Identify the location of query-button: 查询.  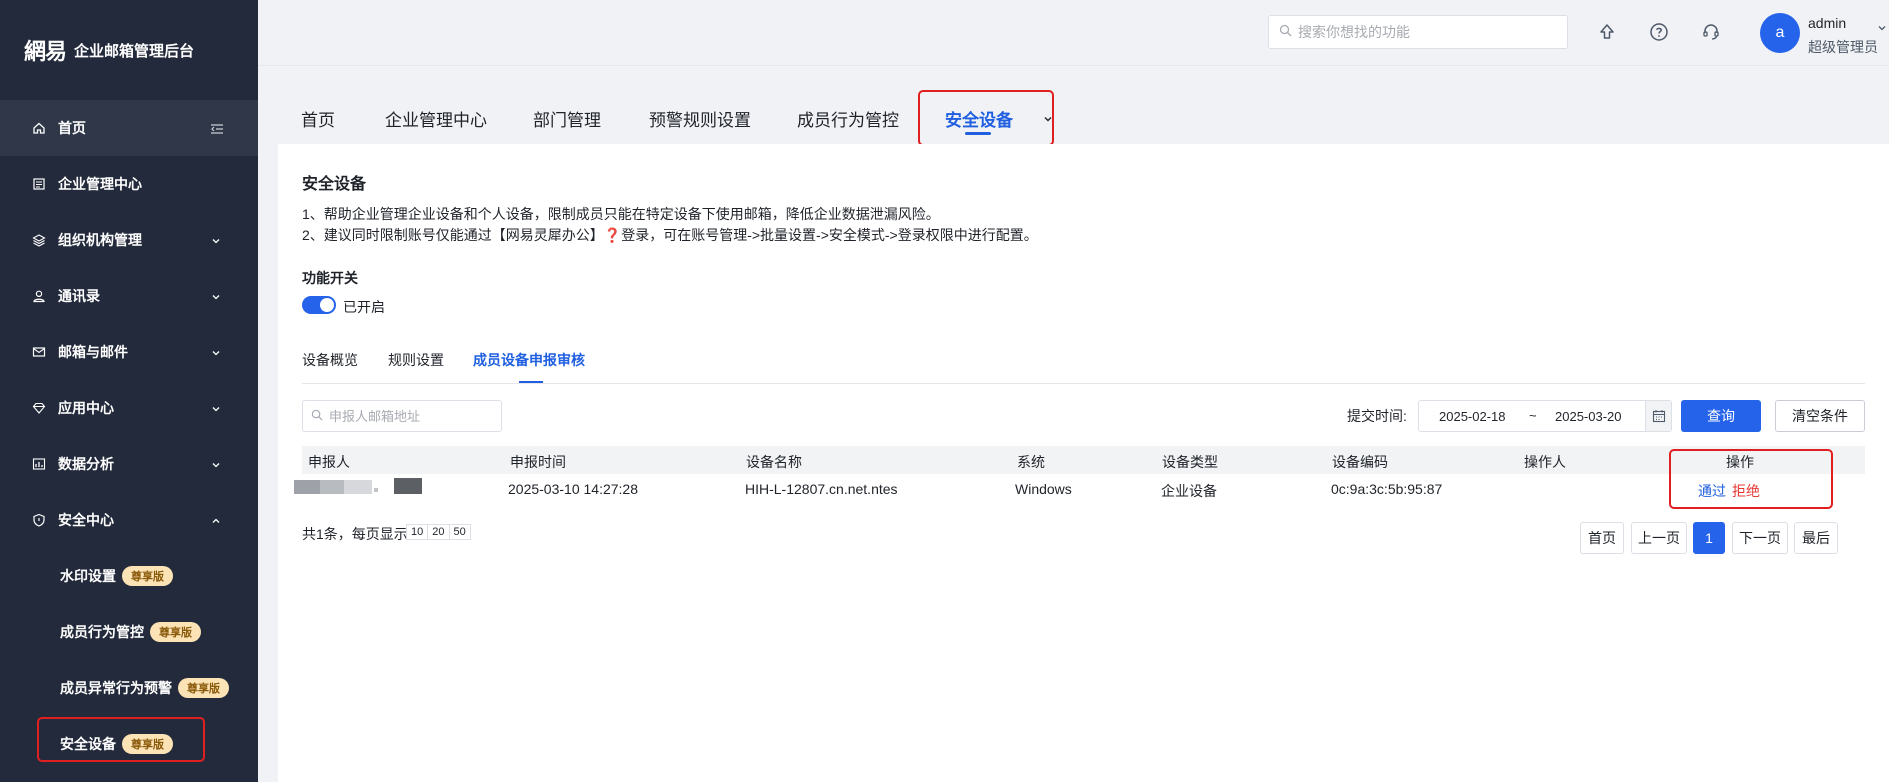
(1721, 416).